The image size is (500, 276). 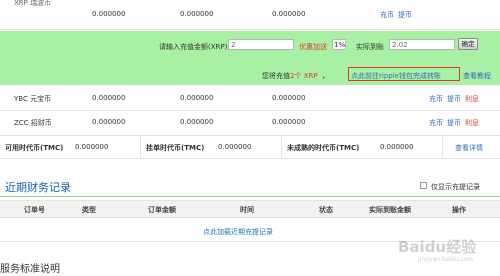 I want to click on amount-label: 请输入充值金额(XRP), so click(x=193, y=47).